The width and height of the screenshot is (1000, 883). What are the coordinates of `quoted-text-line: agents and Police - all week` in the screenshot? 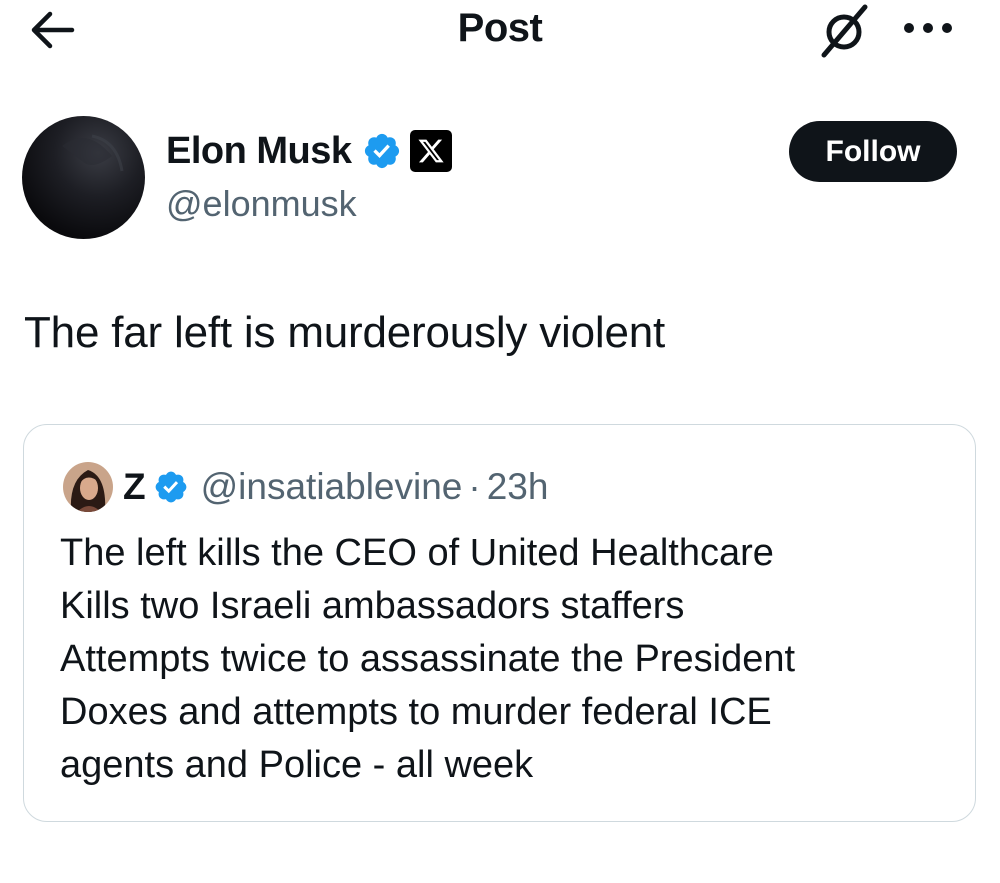 It's located at (297, 765).